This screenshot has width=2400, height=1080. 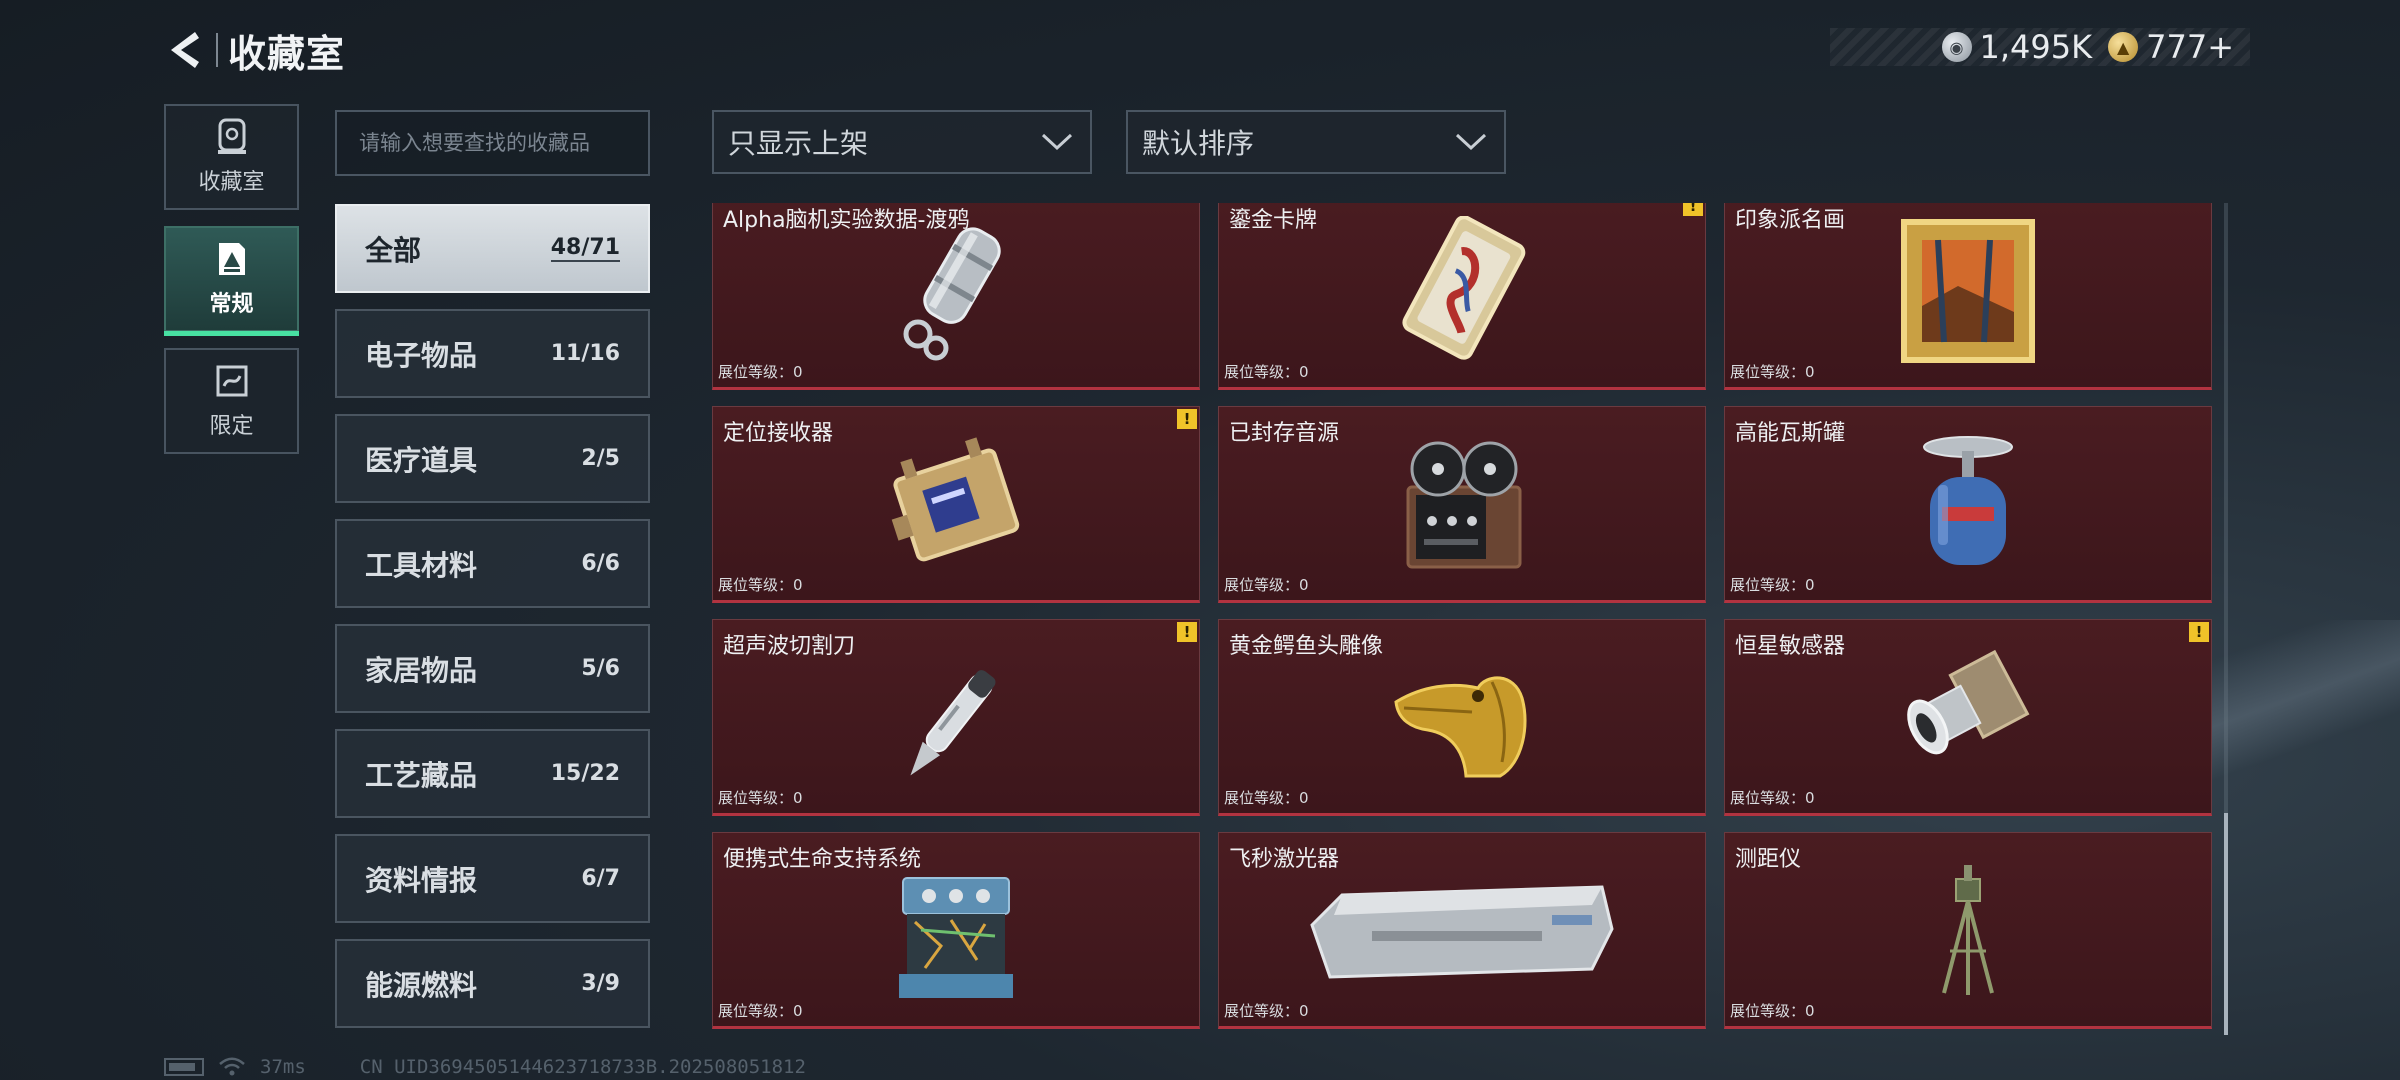 What do you see at coordinates (600, 983) in the screenshot?
I see `category-count: 3/9` at bounding box center [600, 983].